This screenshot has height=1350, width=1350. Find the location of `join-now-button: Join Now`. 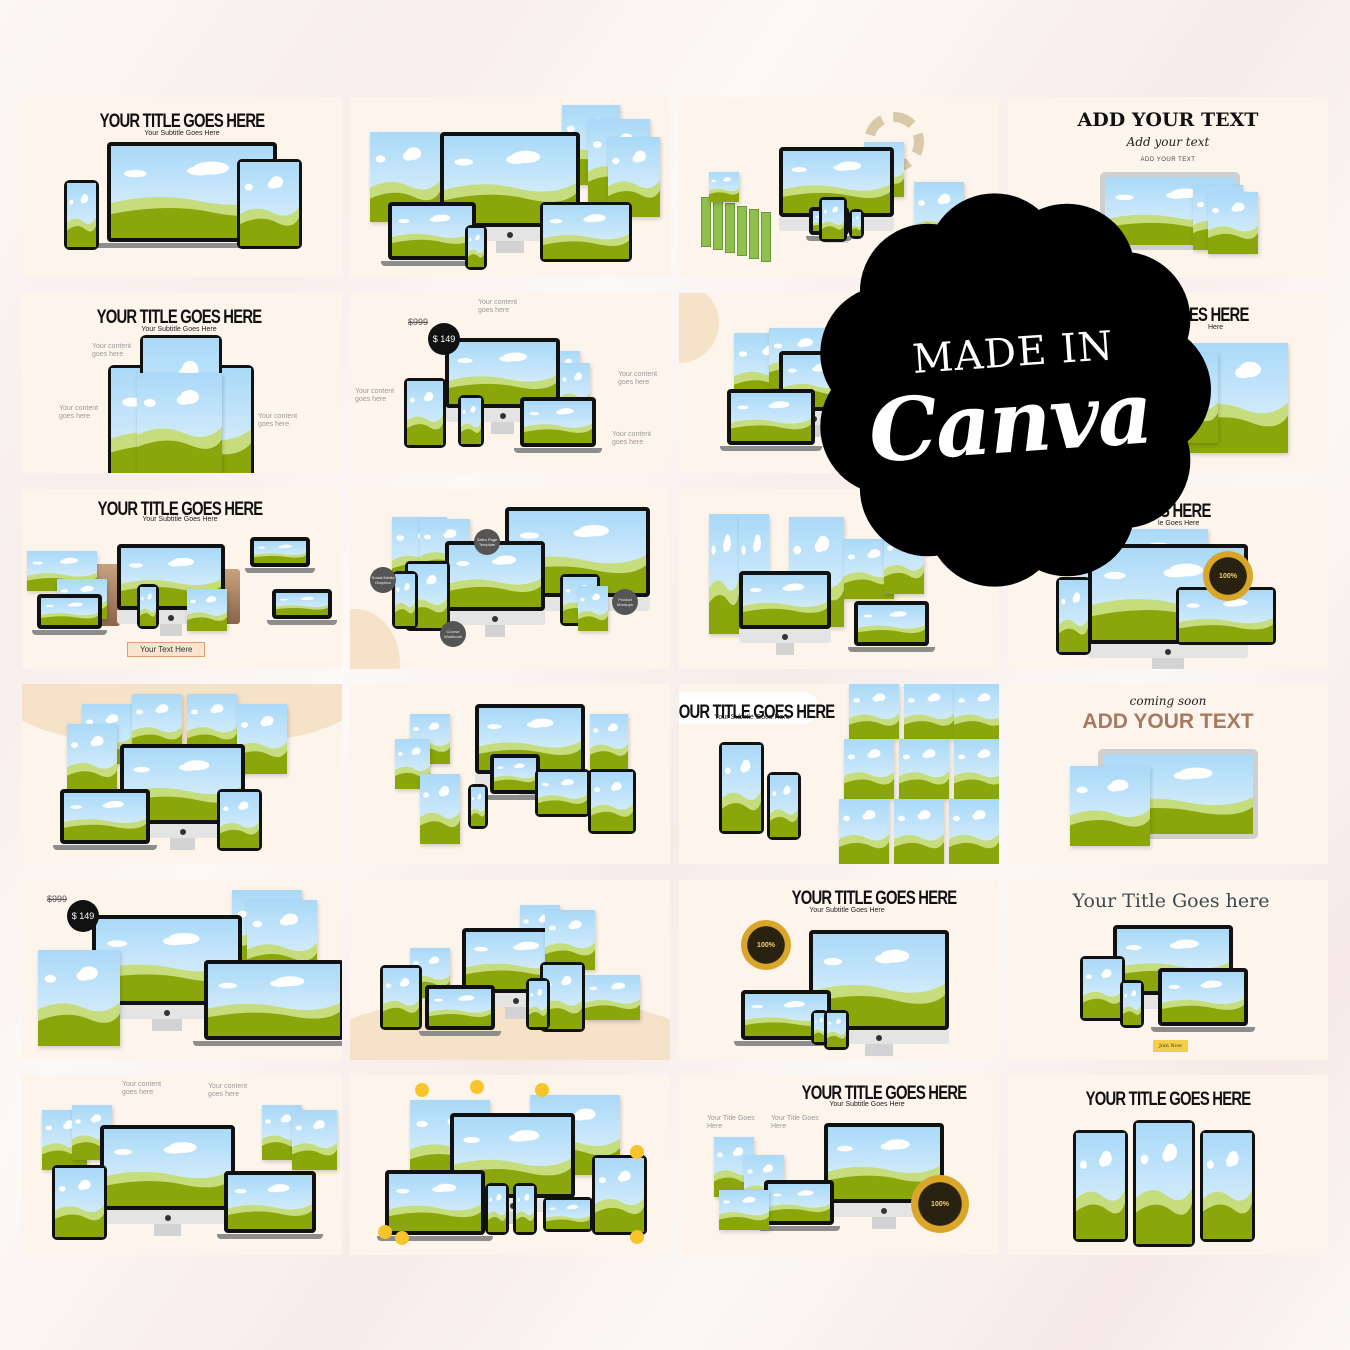

join-now-button: Join Now is located at coordinates (1171, 1046).